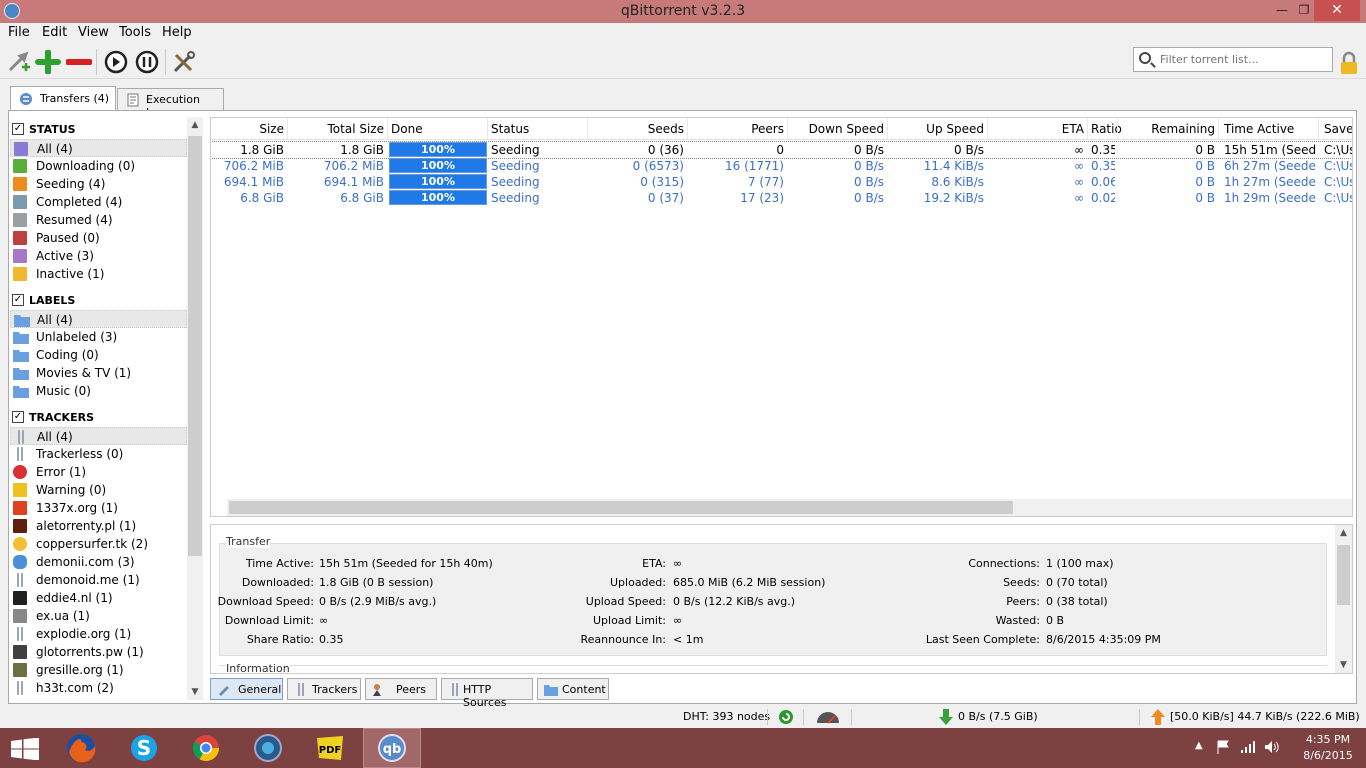 This screenshot has height=768, width=1366. What do you see at coordinates (1338, 129) in the screenshot?
I see `column-header-save: Save` at bounding box center [1338, 129].